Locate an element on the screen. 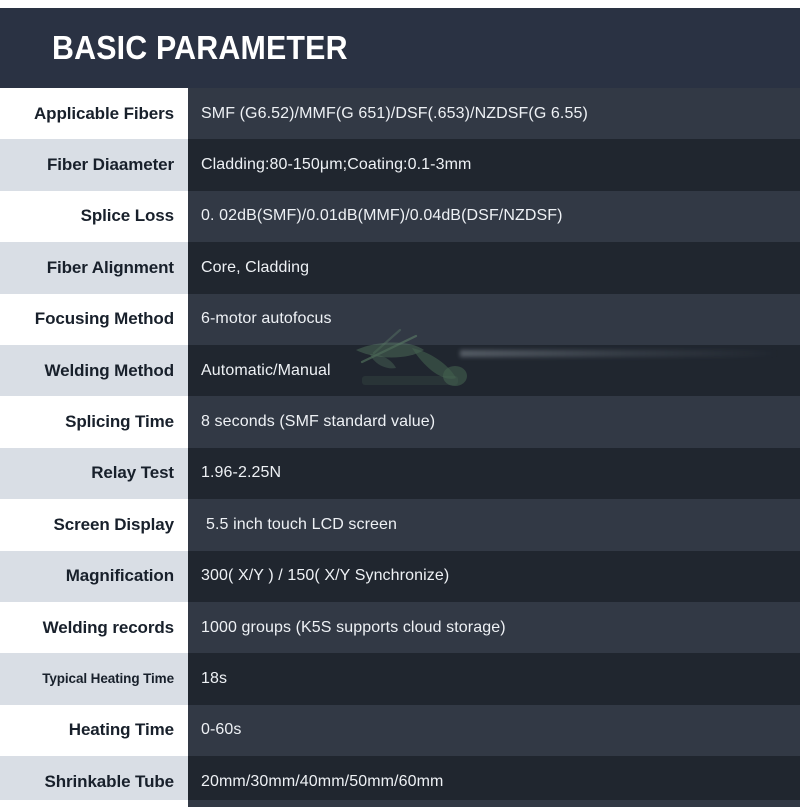 This screenshot has width=800, height=807. table-row: Focusing Method 6-motor autofocus is located at coordinates (400, 319).